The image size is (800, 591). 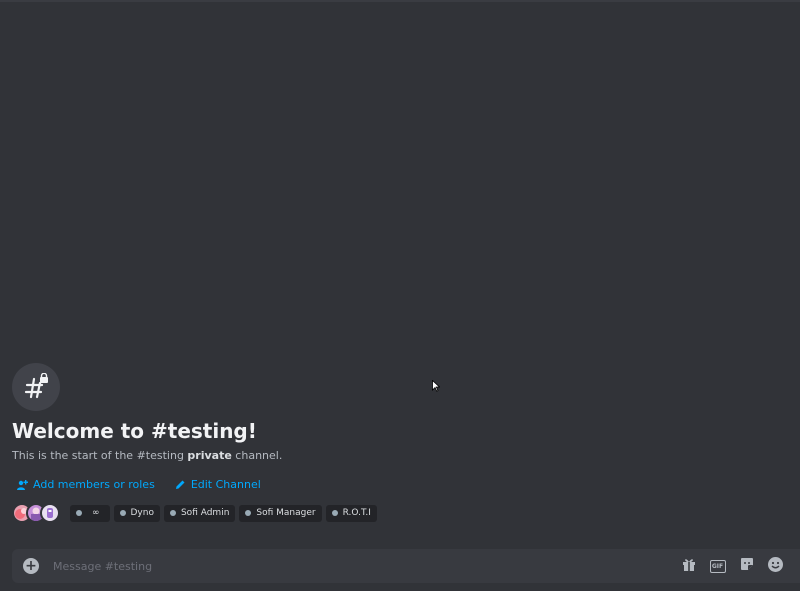 What do you see at coordinates (225, 484) in the screenshot?
I see `edit-channel-label: Edit Channel` at bounding box center [225, 484].